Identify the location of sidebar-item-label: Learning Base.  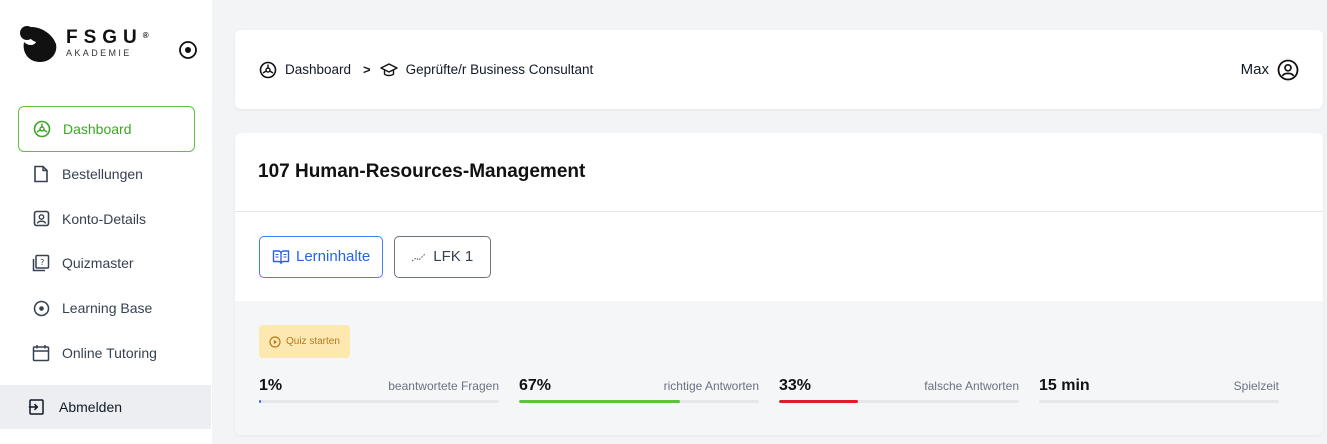
(107, 308).